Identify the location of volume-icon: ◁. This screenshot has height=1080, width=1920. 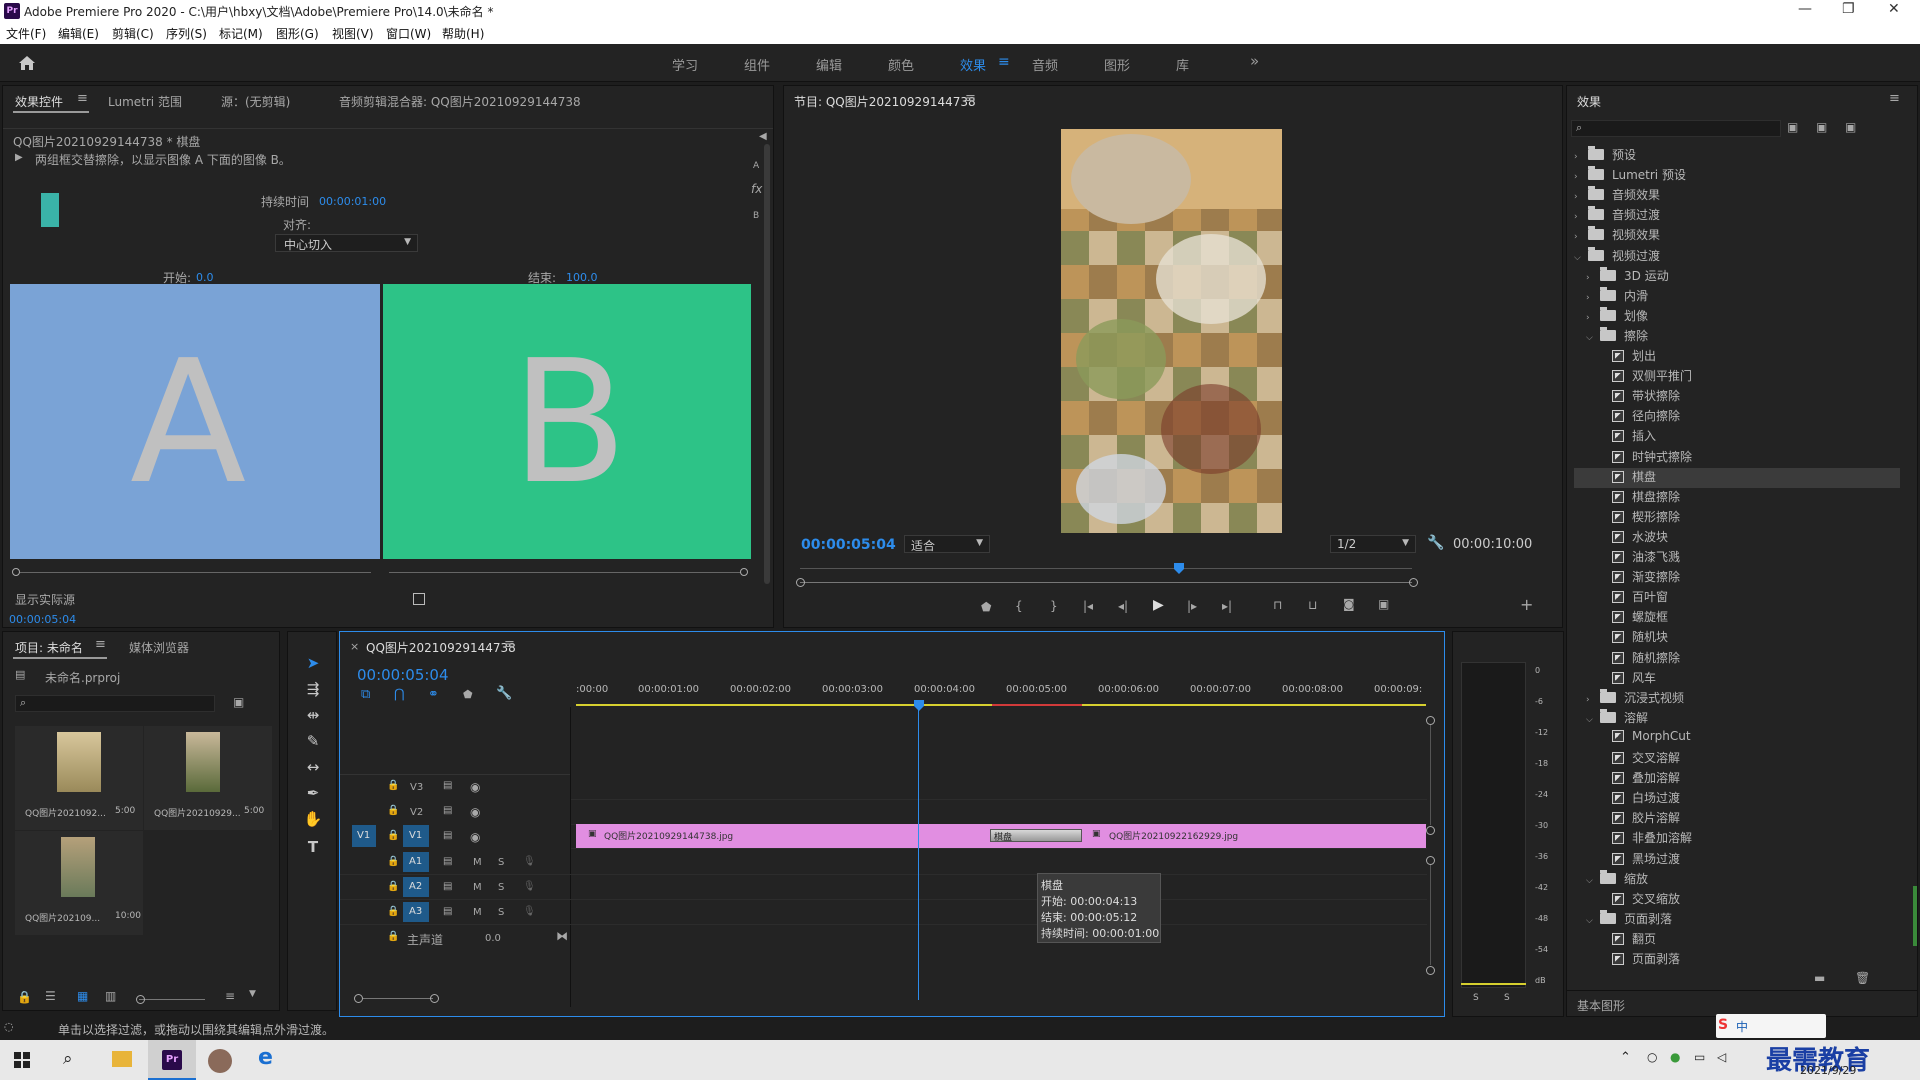
(1721, 1057).